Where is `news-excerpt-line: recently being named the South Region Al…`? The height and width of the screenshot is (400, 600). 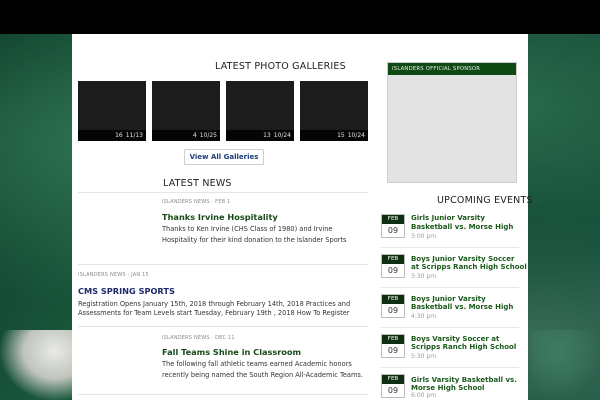 news-excerpt-line: recently being named the South Region Al… is located at coordinates (262, 375).